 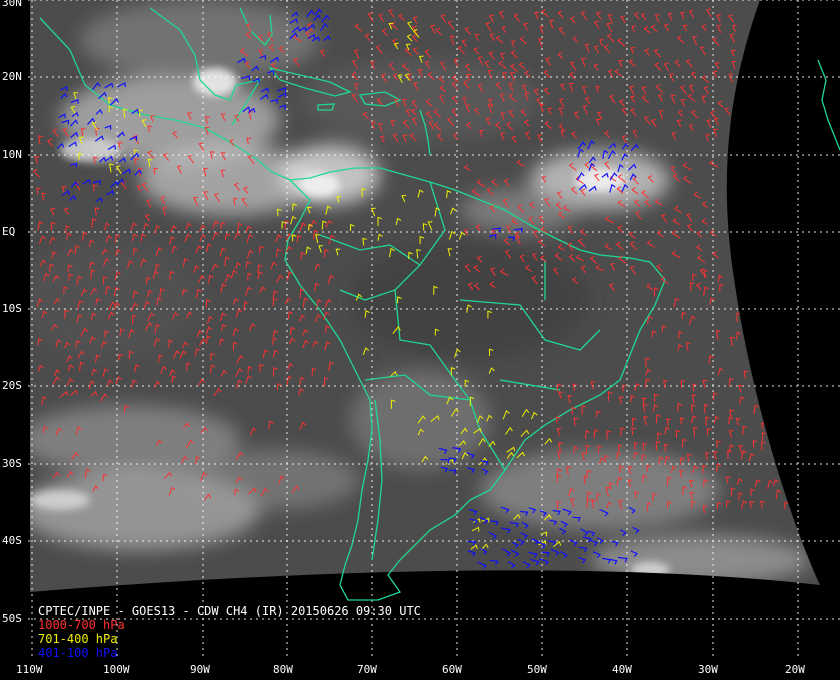 I want to click on lat-label-40s: 40S, so click(x=12, y=540).